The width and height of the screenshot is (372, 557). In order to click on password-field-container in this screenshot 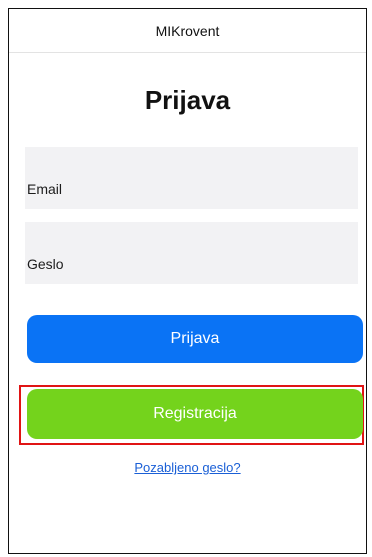, I will do `click(193, 253)`.